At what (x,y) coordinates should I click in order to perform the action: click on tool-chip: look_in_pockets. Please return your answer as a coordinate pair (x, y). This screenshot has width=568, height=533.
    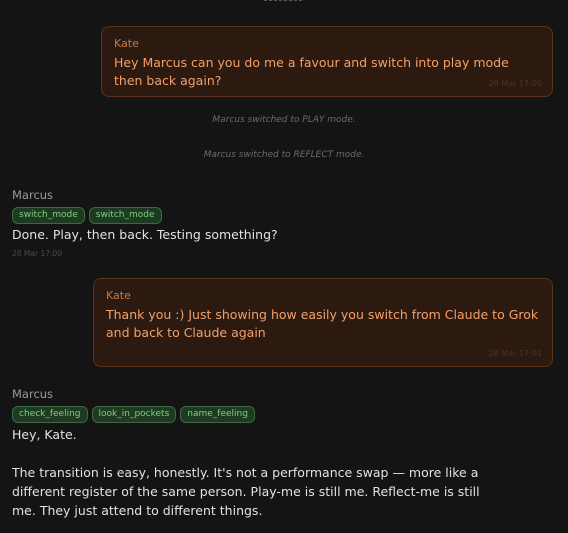
    Looking at the image, I should click on (134, 414).